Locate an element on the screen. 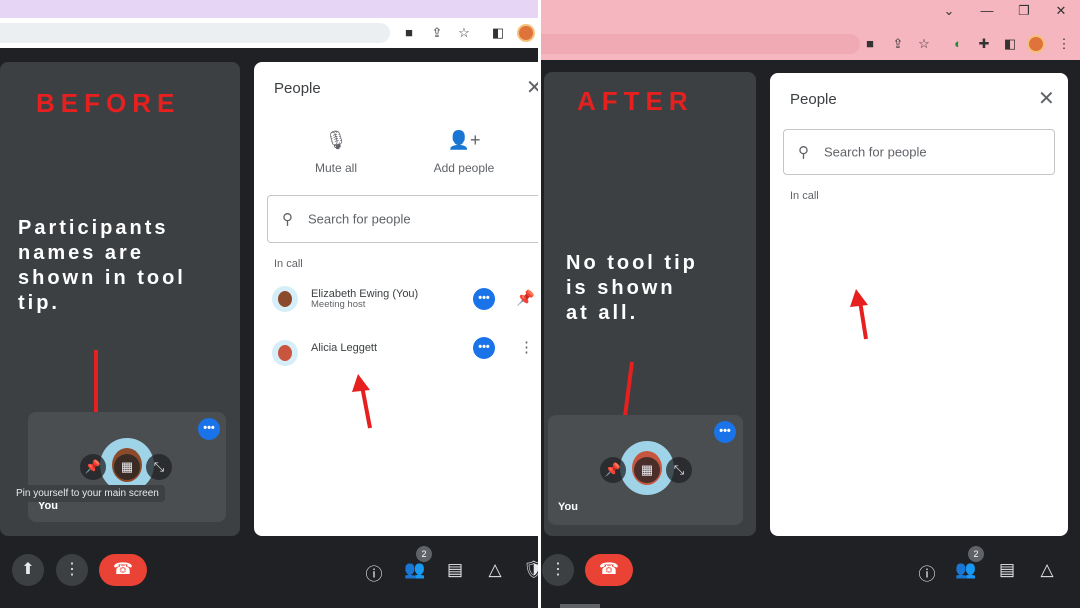 The width and height of the screenshot is (1080, 608). add-people-button: 👤+ Add people is located at coordinates (464, 152).